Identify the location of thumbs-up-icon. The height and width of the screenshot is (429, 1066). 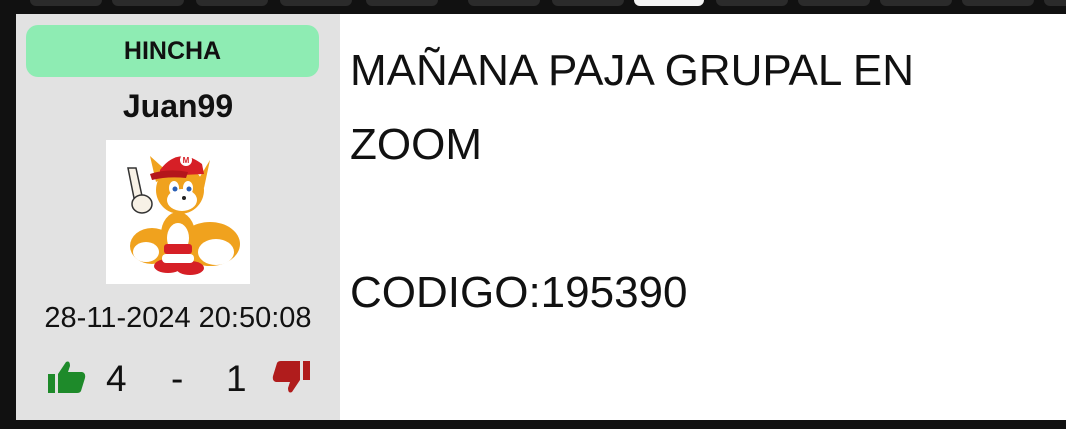
(67, 379).